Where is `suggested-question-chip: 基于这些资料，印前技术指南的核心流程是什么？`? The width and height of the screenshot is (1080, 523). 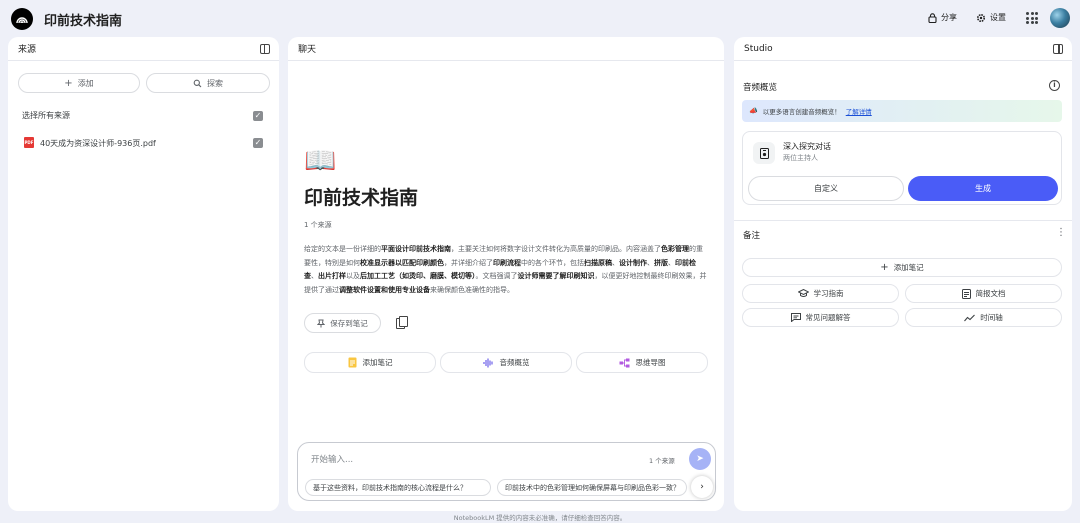 suggested-question-chip: 基于这些资料，印前技术指南的核心流程是什么？ is located at coordinates (398, 487).